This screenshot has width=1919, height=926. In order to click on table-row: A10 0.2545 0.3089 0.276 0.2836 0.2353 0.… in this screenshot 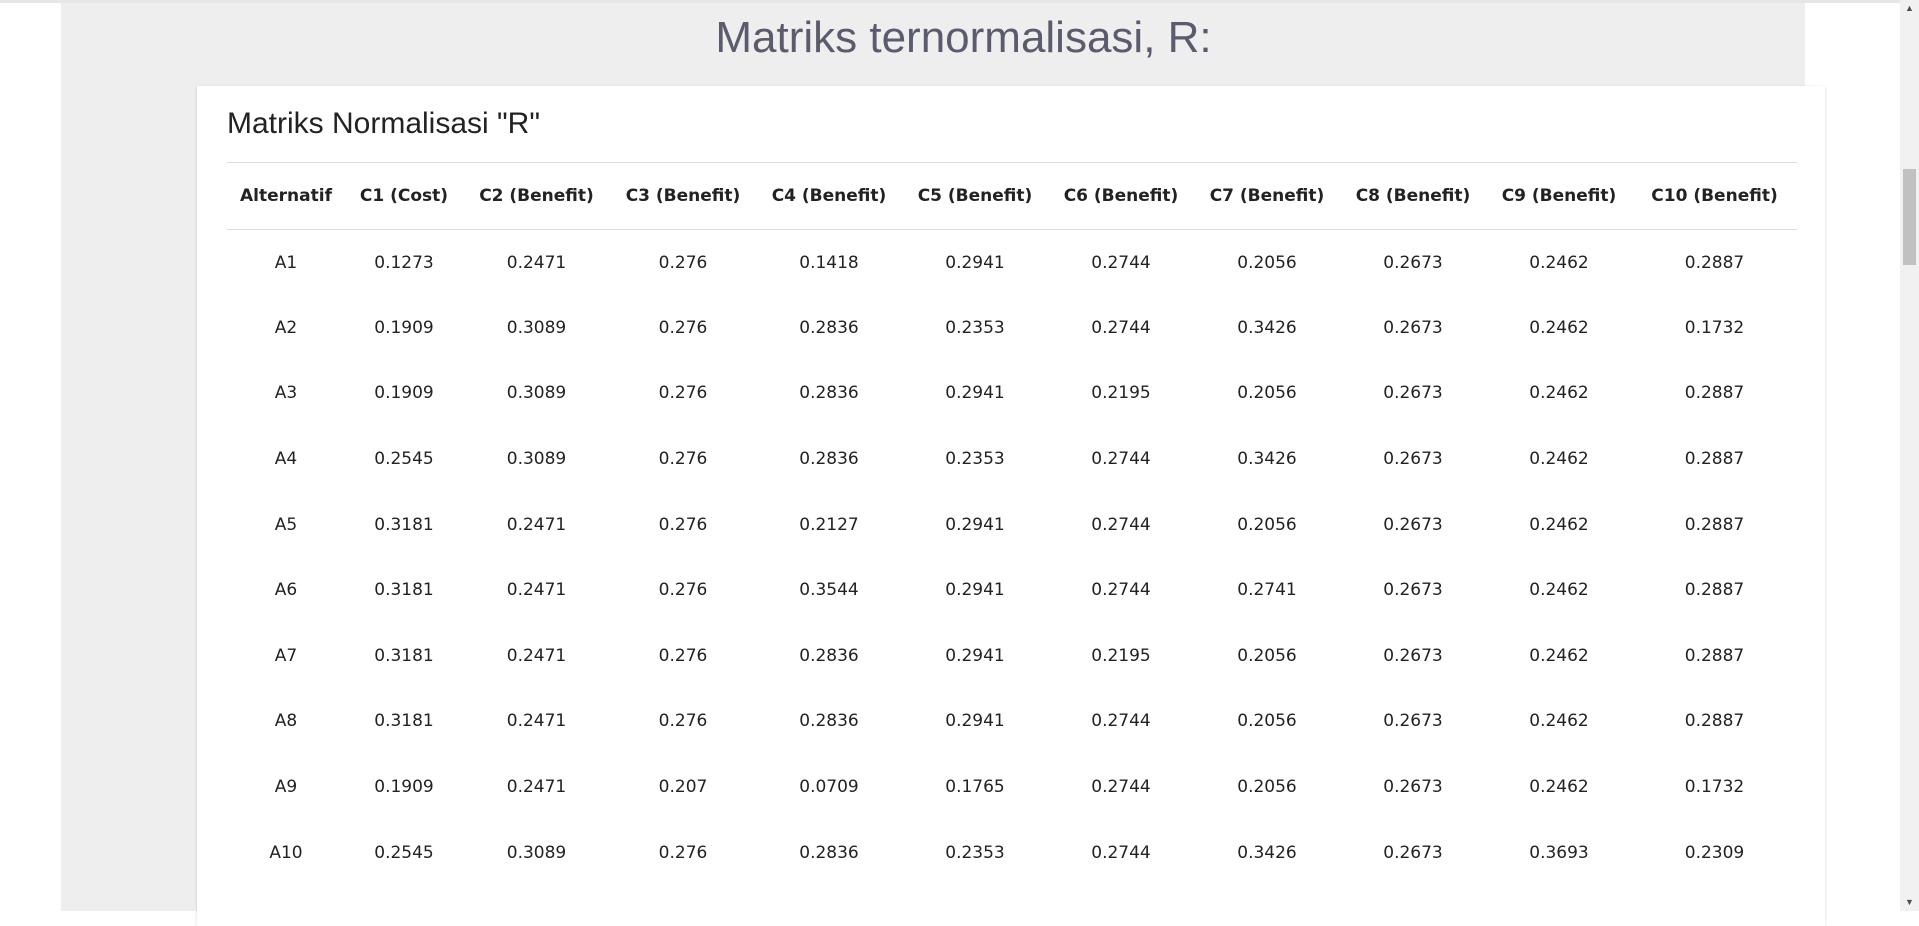, I will do `click(1012, 853)`.